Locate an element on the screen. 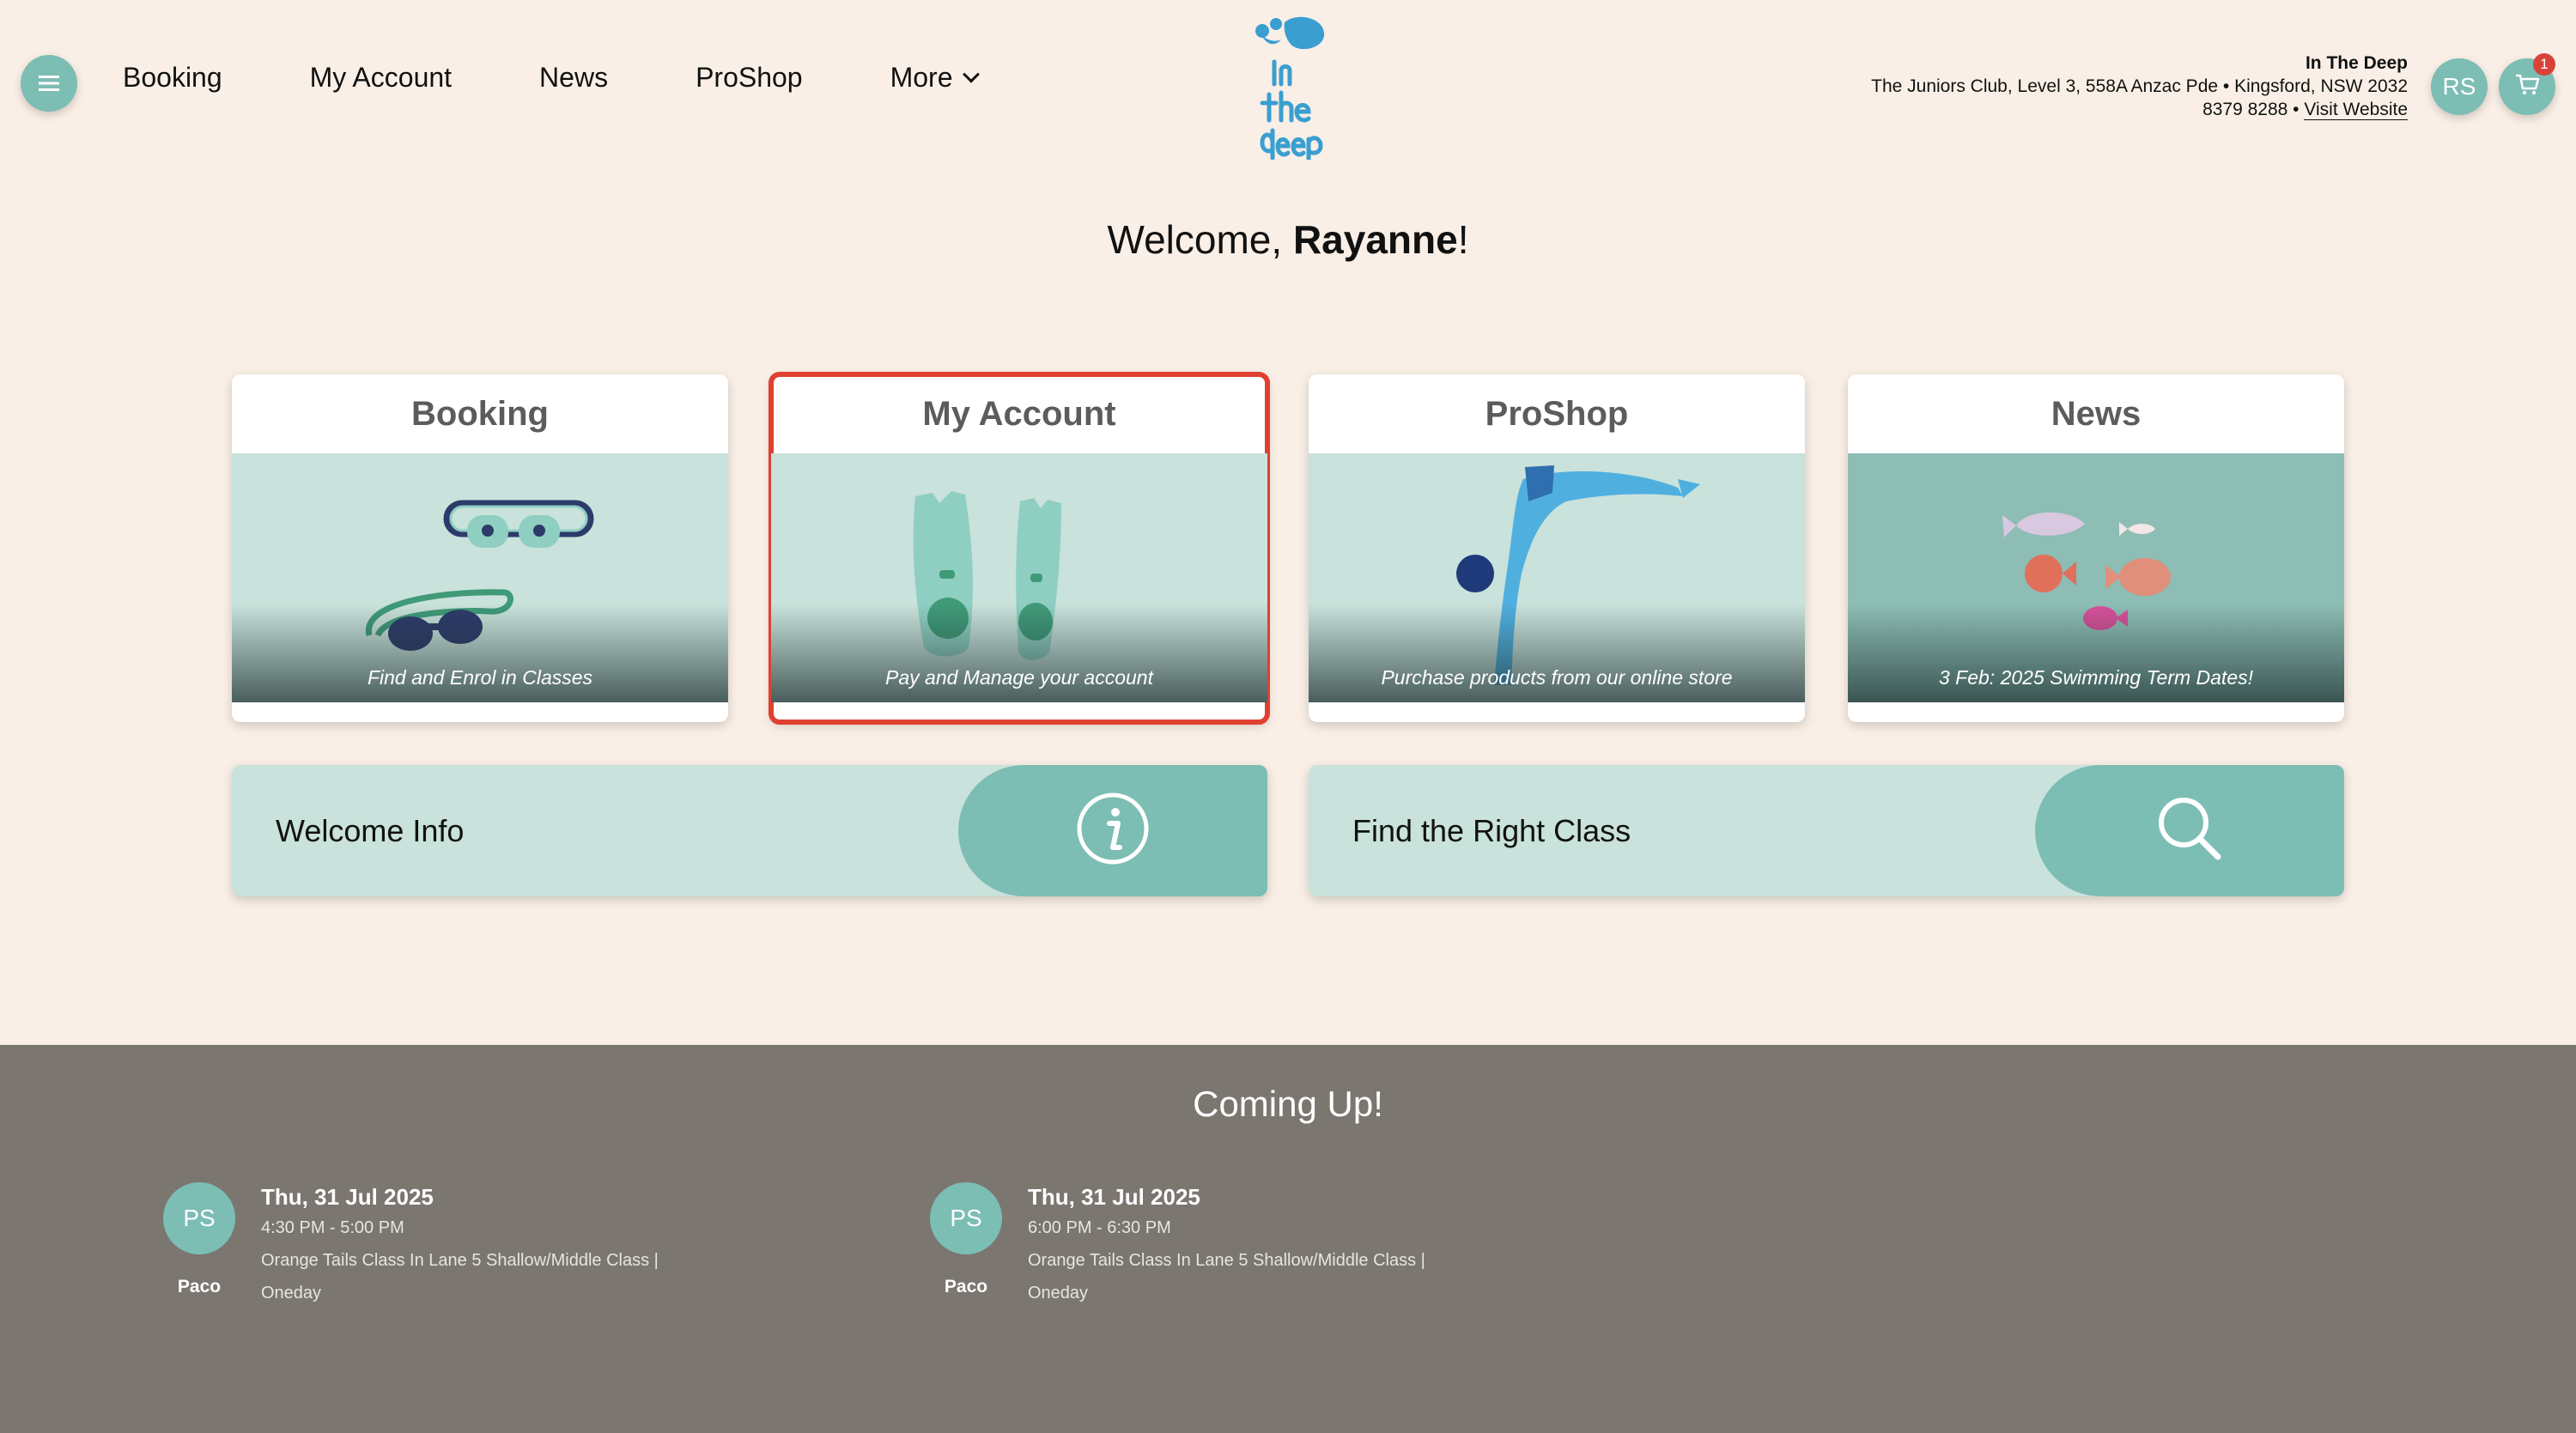 The height and width of the screenshot is (1433, 2576). business-name: In The Deep is located at coordinates (2356, 63).